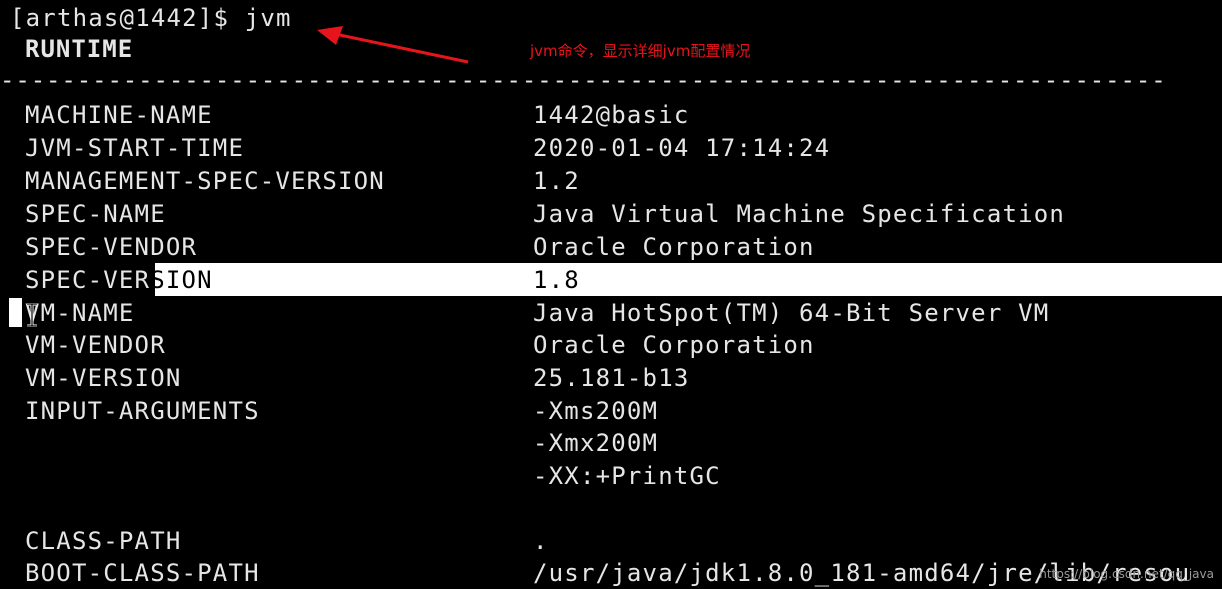  I want to click on ibeam-cursor-icon, so click(32, 315).